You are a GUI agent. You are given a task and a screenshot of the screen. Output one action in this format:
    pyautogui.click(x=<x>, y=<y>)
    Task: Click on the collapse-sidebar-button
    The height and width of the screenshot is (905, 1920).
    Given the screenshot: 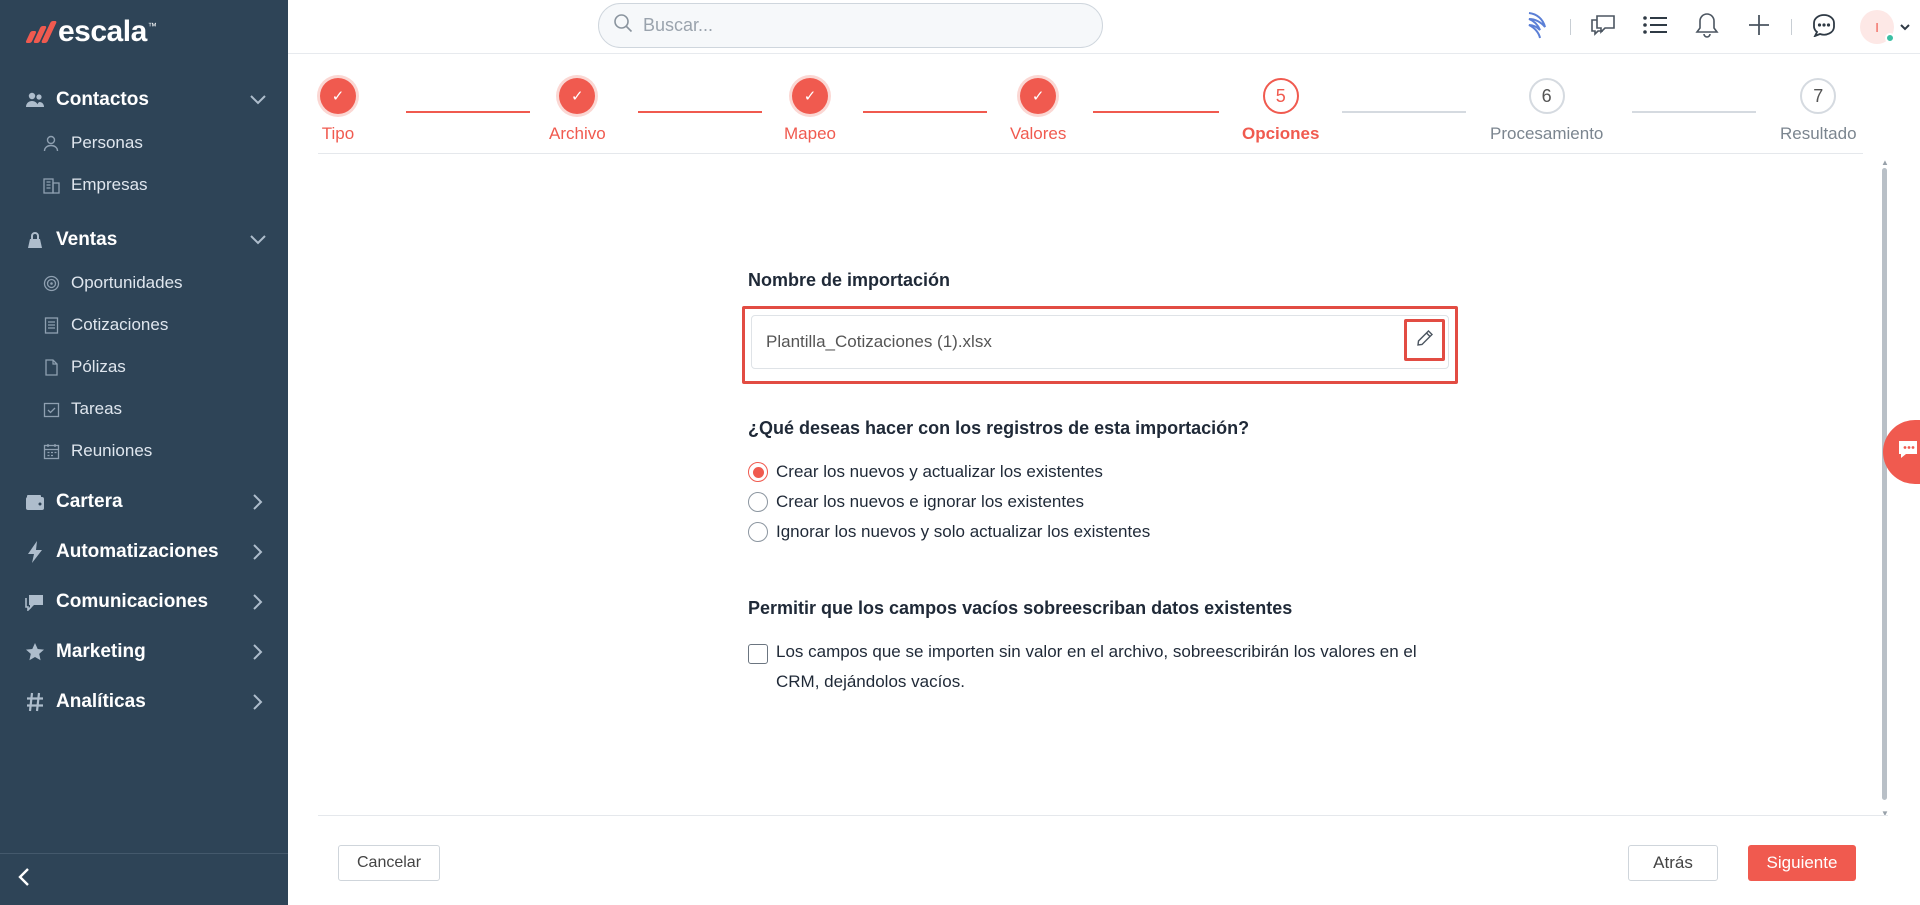 What is the action you would take?
    pyautogui.click(x=144, y=879)
    